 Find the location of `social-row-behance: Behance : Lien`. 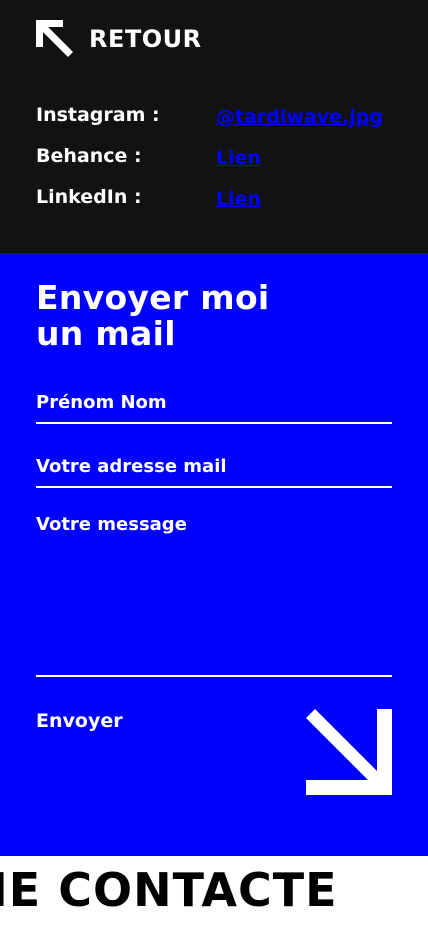

social-row-behance: Behance : Lien is located at coordinates (216, 158).